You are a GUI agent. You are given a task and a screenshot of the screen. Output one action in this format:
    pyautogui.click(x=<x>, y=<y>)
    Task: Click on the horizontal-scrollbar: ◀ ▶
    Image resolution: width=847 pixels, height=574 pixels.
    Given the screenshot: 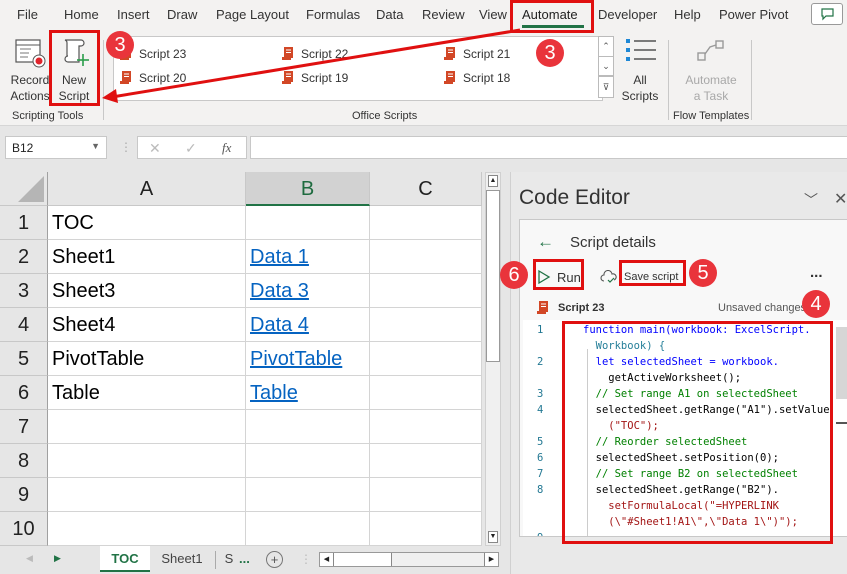 What is the action you would take?
    pyautogui.click(x=409, y=559)
    